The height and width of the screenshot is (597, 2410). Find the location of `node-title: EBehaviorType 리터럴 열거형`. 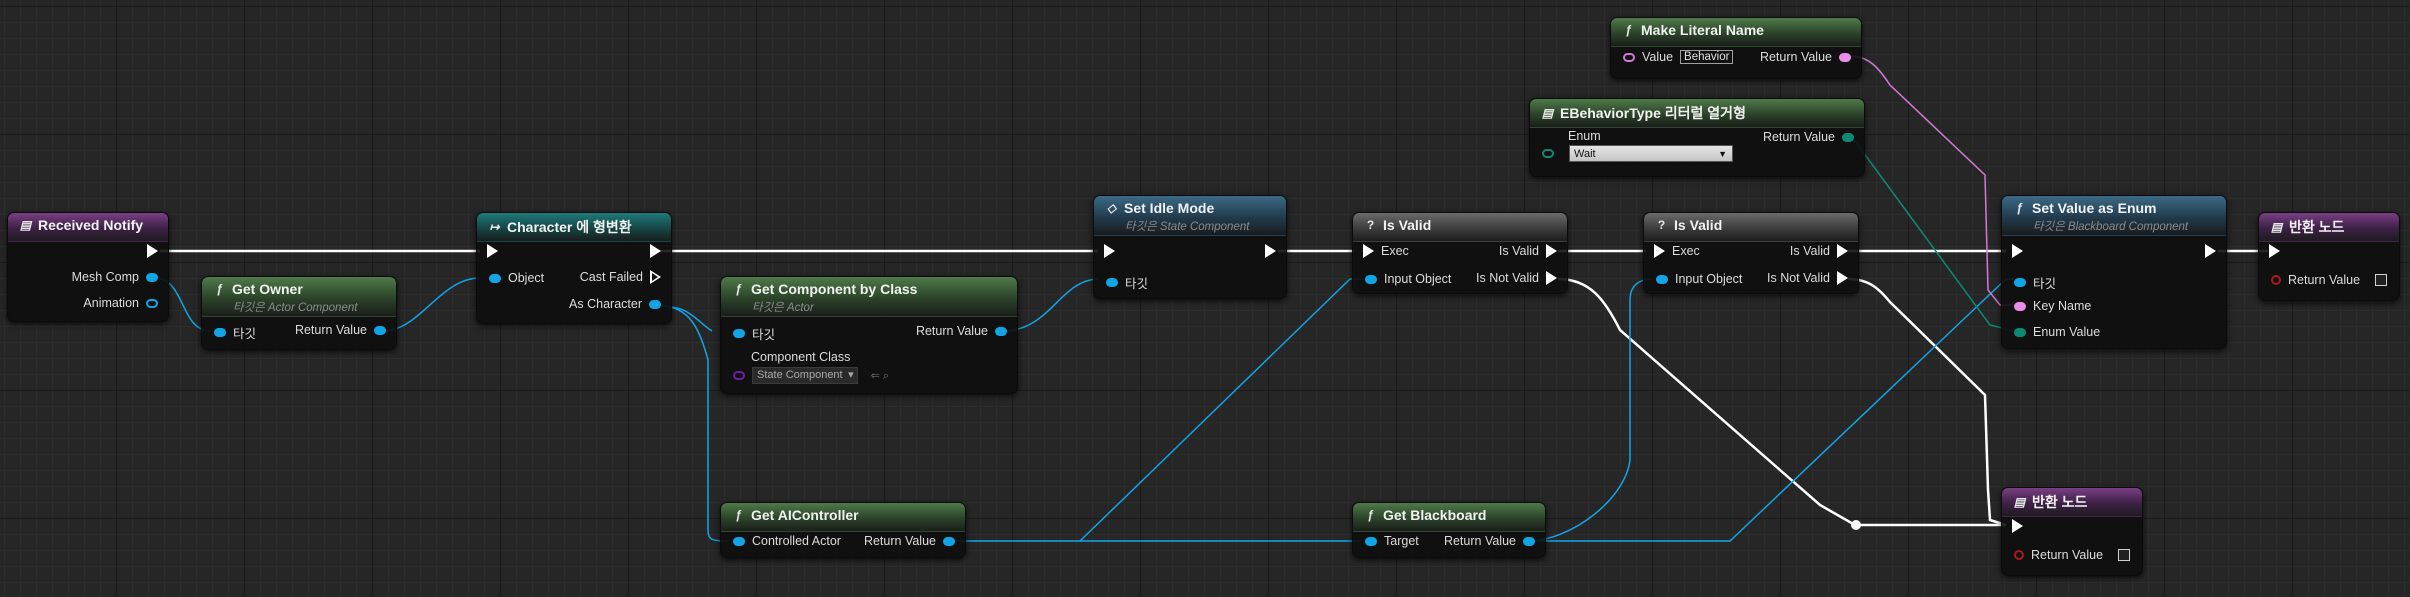

node-title: EBehaviorType 리터럴 열거형 is located at coordinates (1653, 113).